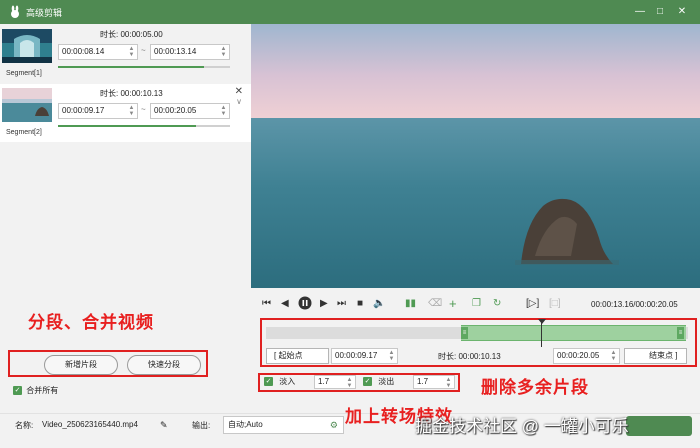  I want to click on name-label: 名称:, so click(24, 425).